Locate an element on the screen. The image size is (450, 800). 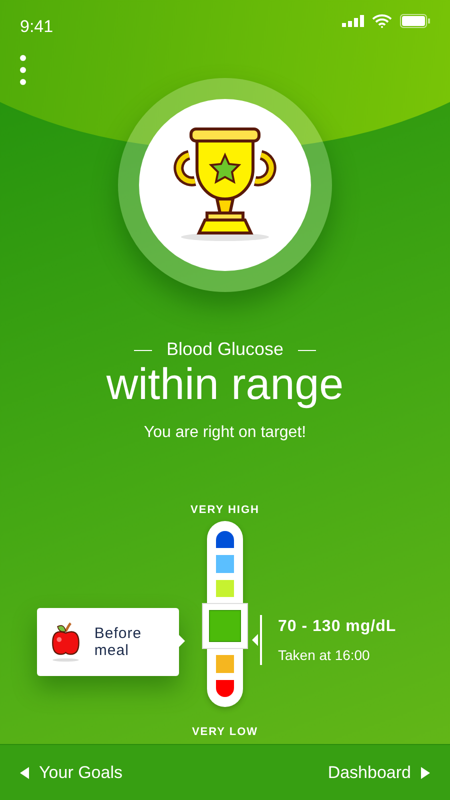
scale-bottom-label: VERY LOW is located at coordinates (225, 732).